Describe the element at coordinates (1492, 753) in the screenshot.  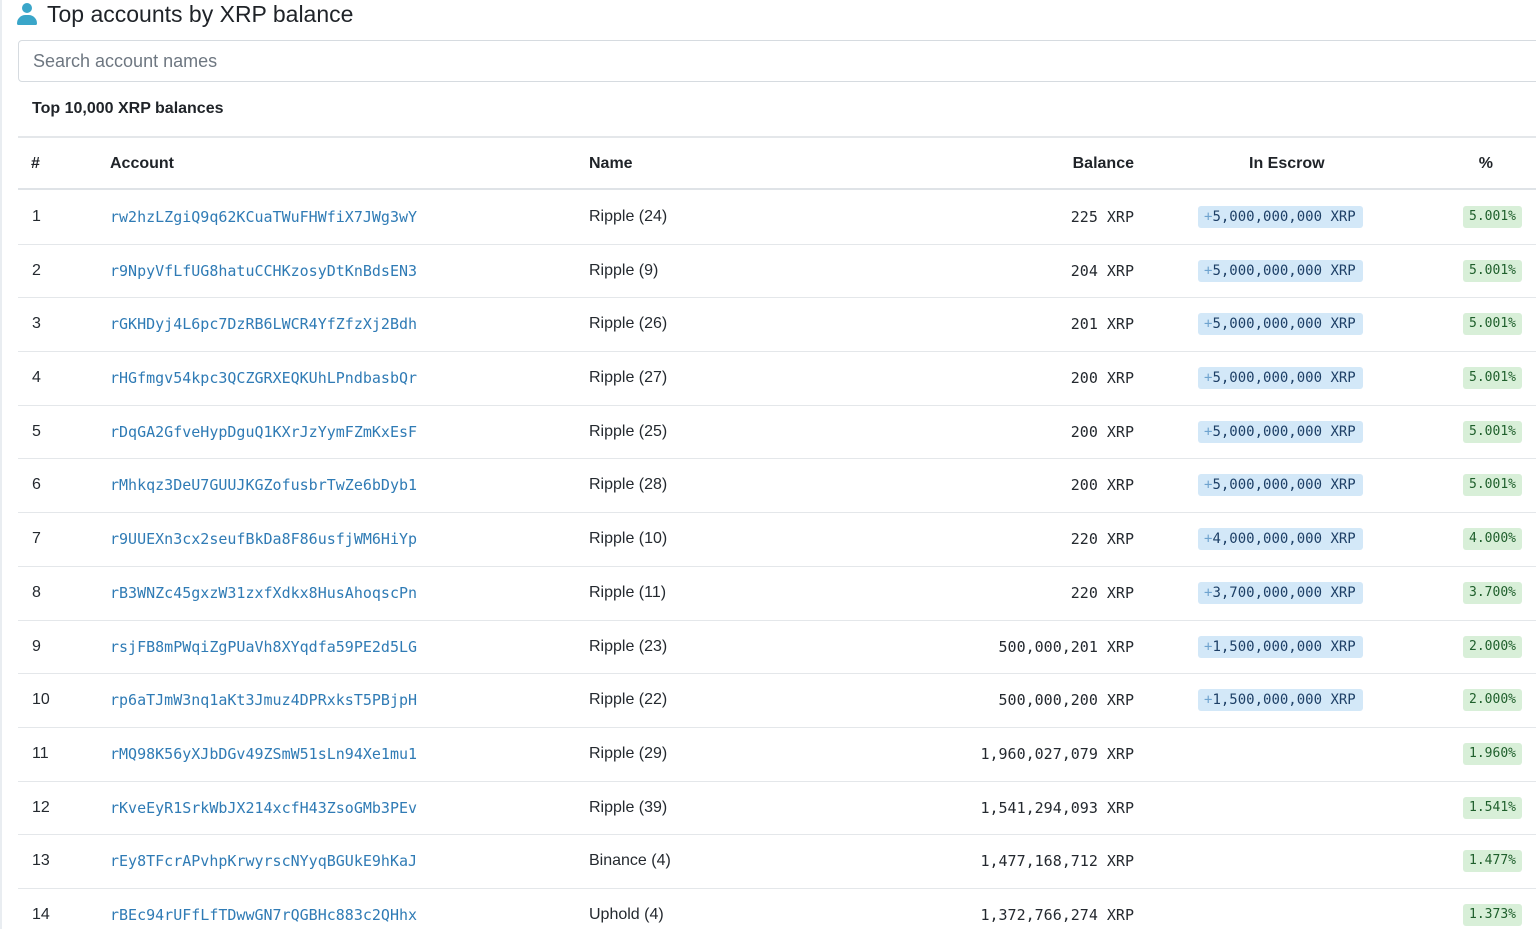
I see `percent-badge: 1.960%` at that location.